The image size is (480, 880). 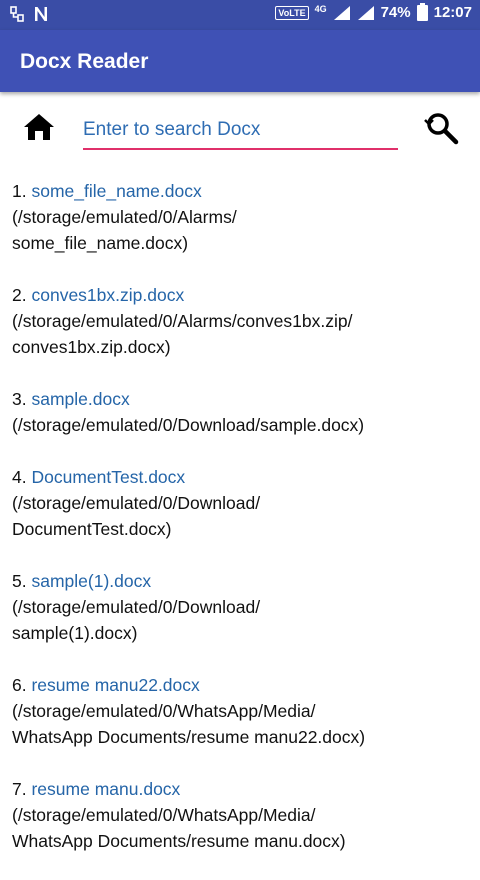 I want to click on home-icon, so click(x=39, y=127).